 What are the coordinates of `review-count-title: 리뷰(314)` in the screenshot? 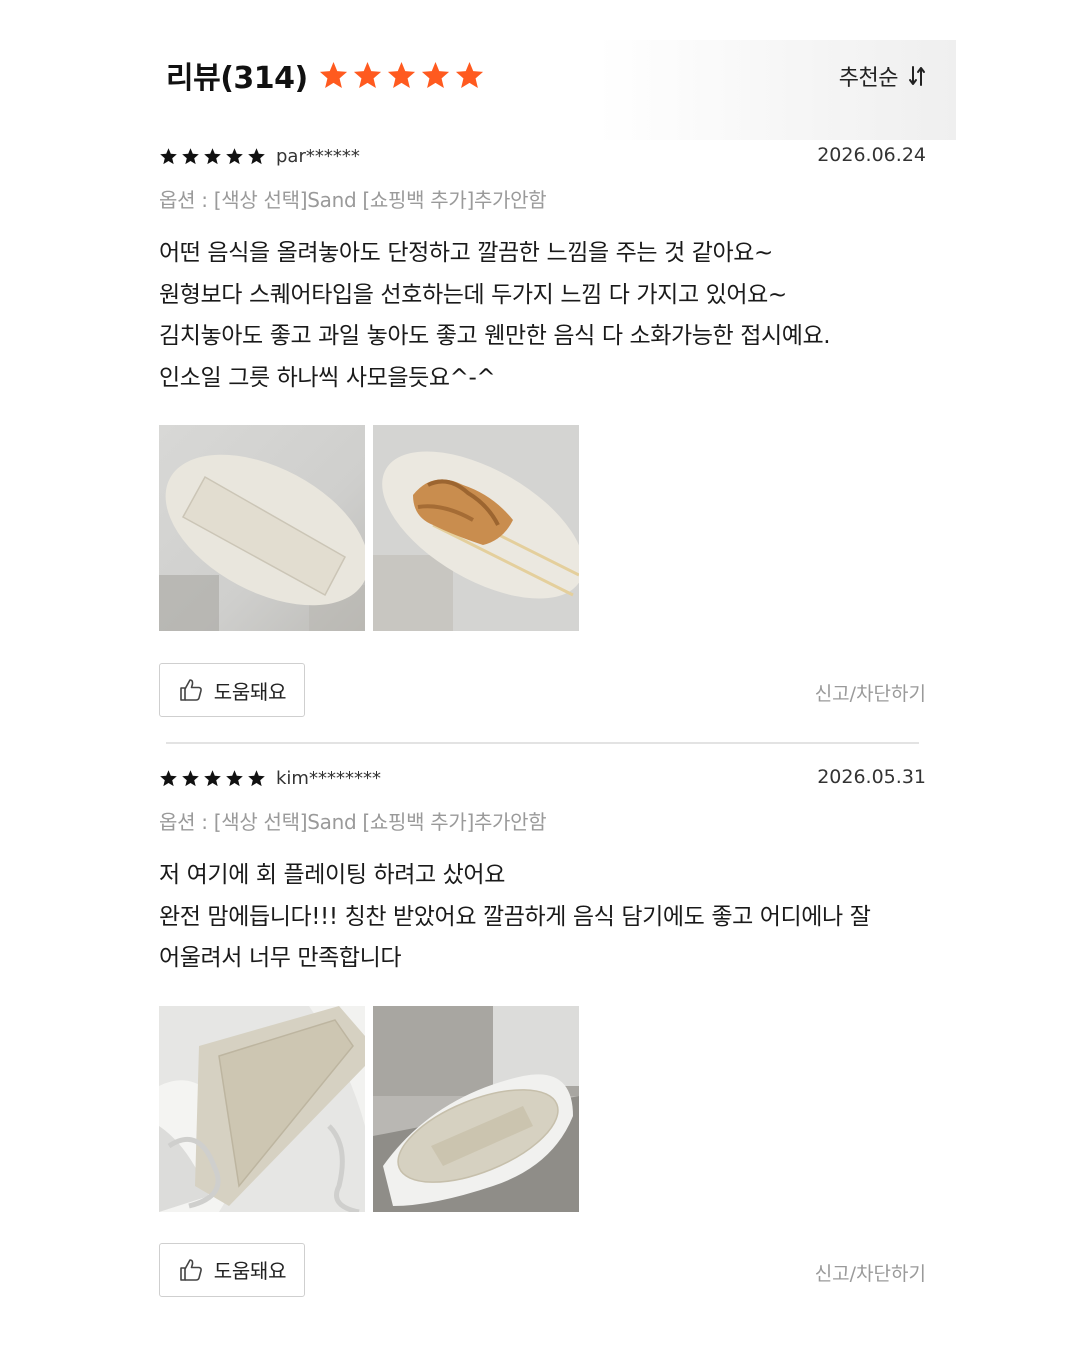 It's located at (237, 78).